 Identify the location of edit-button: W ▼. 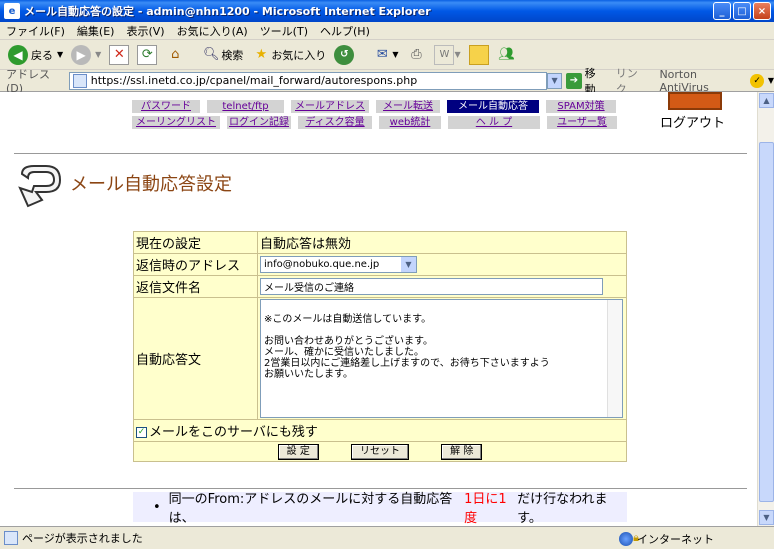
(447, 54).